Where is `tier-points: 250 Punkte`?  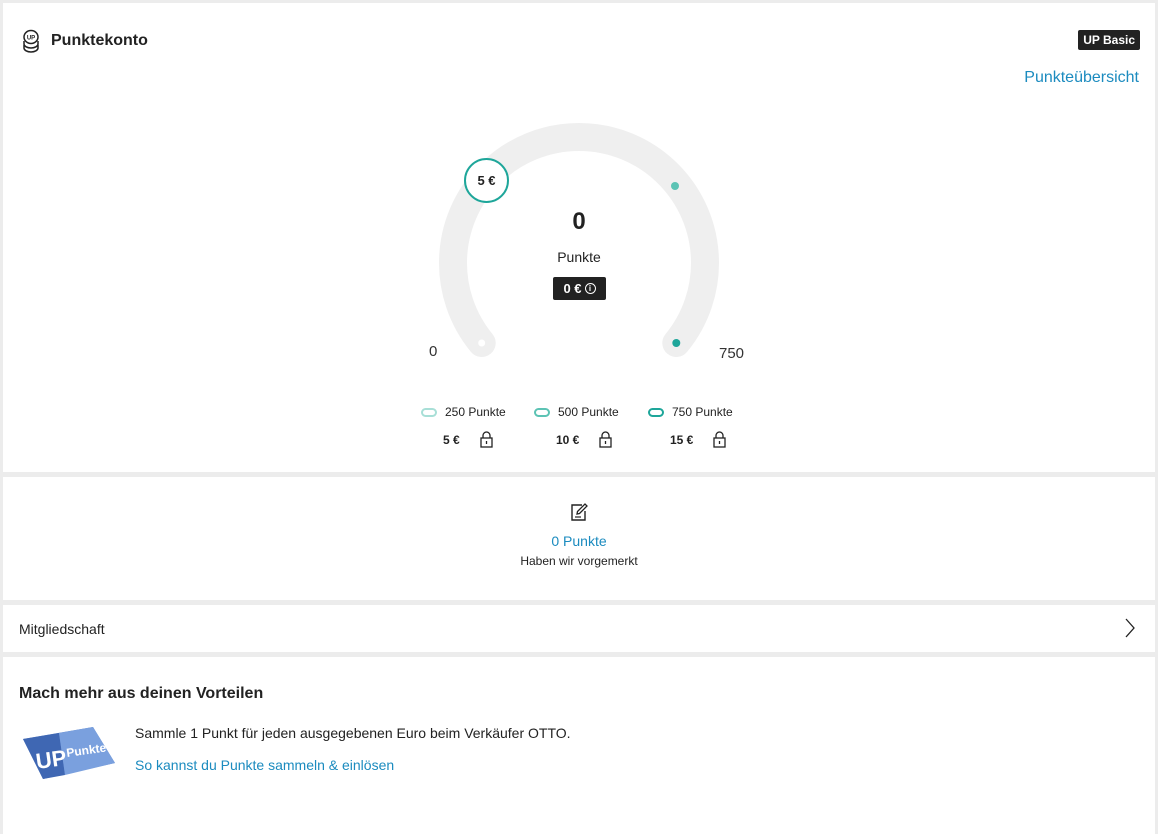
tier-points: 250 Punkte is located at coordinates (475, 412).